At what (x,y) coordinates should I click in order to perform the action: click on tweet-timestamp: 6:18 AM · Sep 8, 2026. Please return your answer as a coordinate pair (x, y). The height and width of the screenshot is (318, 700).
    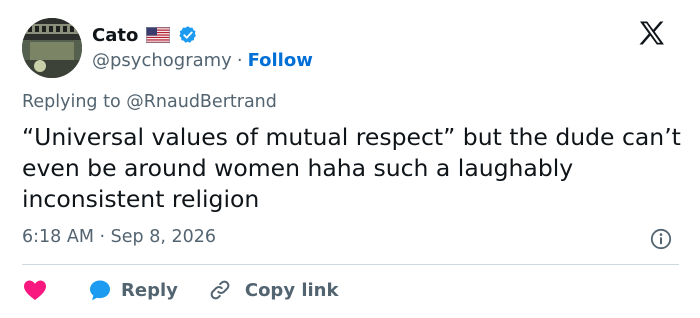
    Looking at the image, I should click on (119, 237).